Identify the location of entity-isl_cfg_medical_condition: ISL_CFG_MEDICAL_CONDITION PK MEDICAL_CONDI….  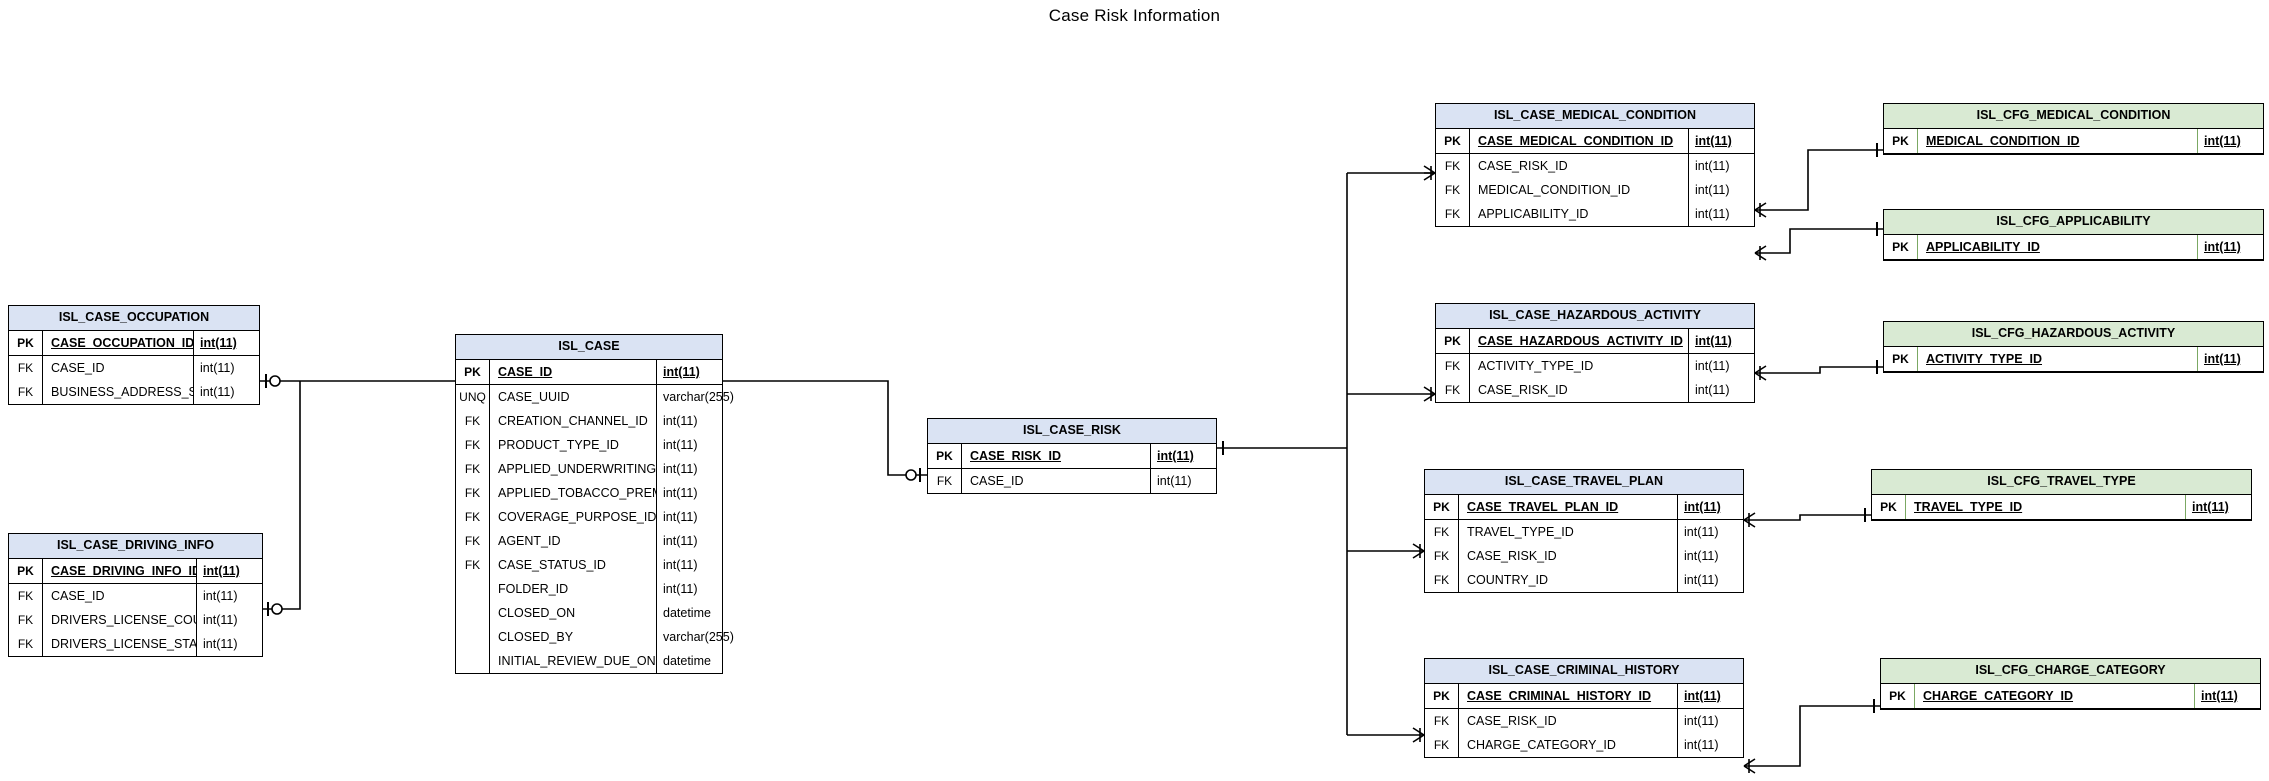
(2073, 129).